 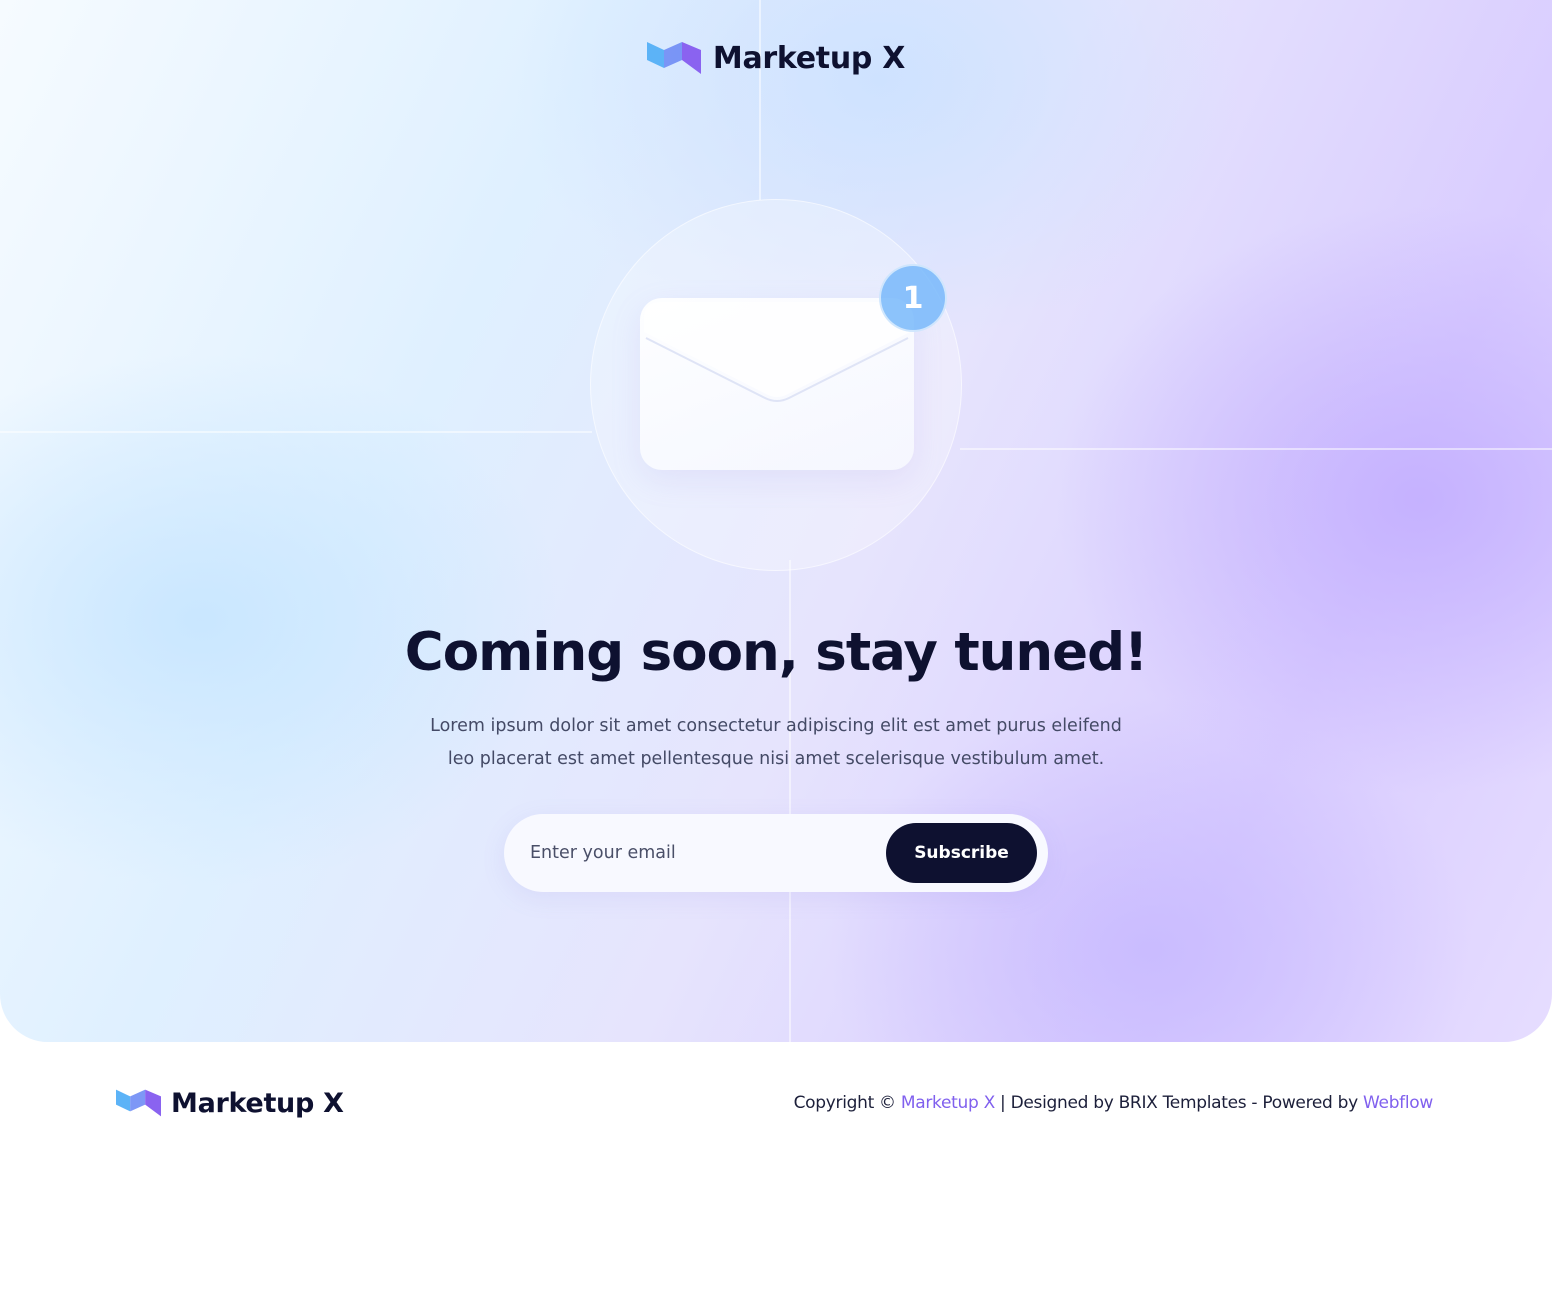 What do you see at coordinates (776, 652) in the screenshot?
I see `page-title: Coming soon, stay tuned!` at bounding box center [776, 652].